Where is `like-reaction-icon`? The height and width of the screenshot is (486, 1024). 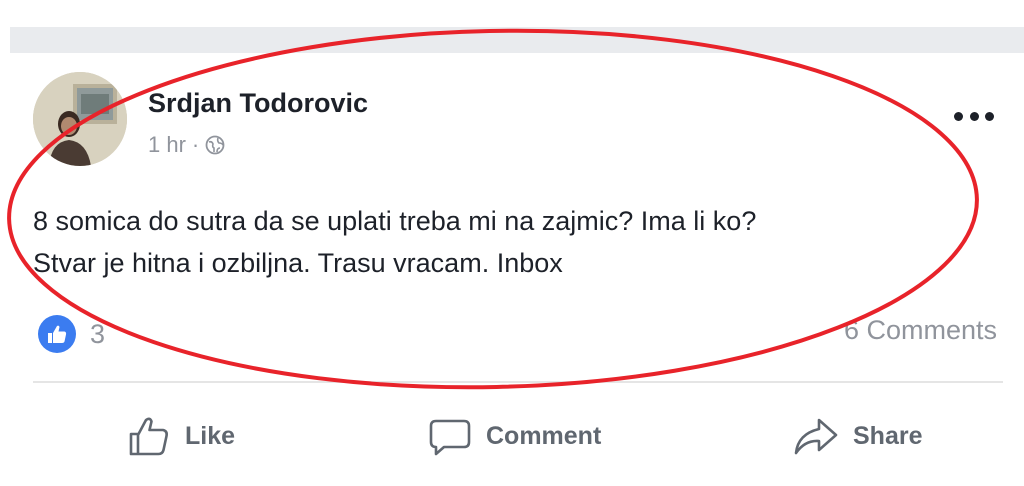
like-reaction-icon is located at coordinates (57, 334).